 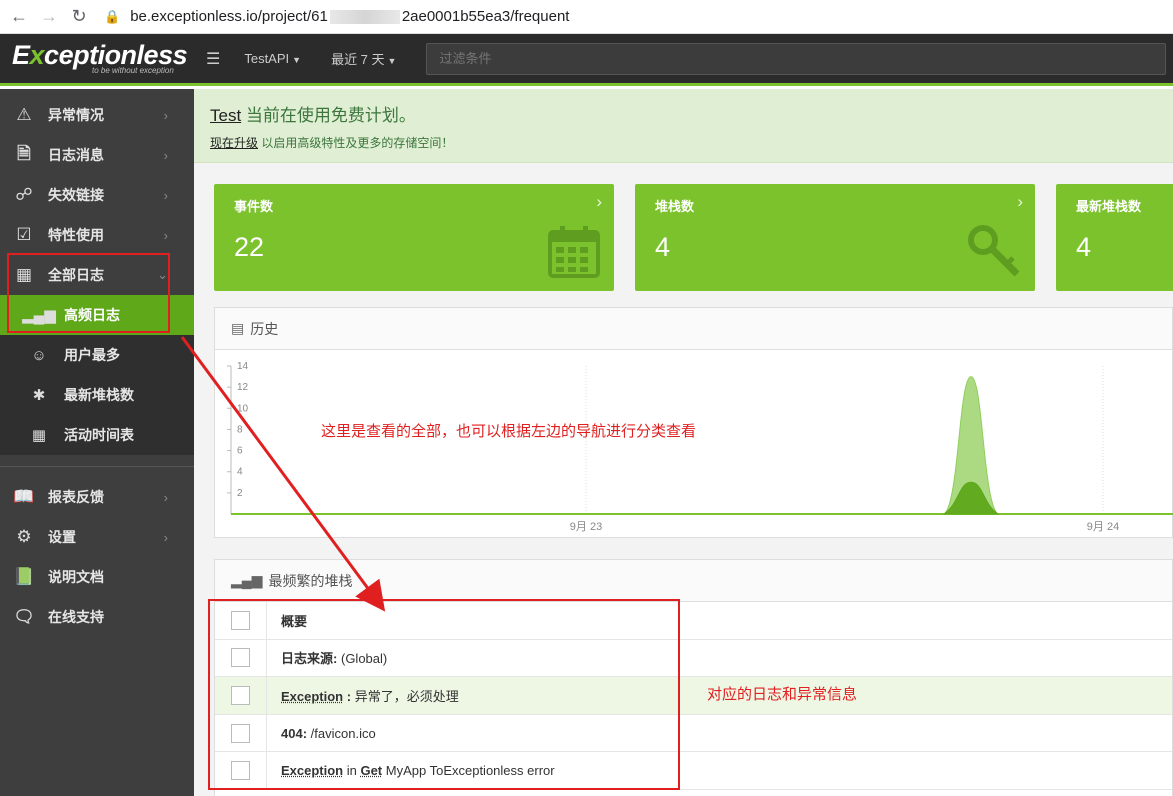 What do you see at coordinates (414, 237) in the screenshot?
I see `stat-card-events: 事件数 22 ›` at bounding box center [414, 237].